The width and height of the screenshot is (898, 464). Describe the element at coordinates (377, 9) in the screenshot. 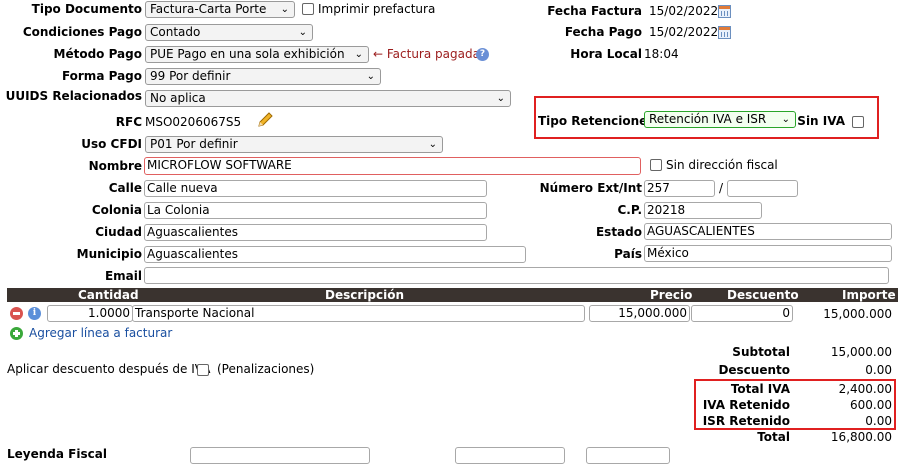

I see `imprimir-prefactura-label: Imprimir prefactura` at that location.